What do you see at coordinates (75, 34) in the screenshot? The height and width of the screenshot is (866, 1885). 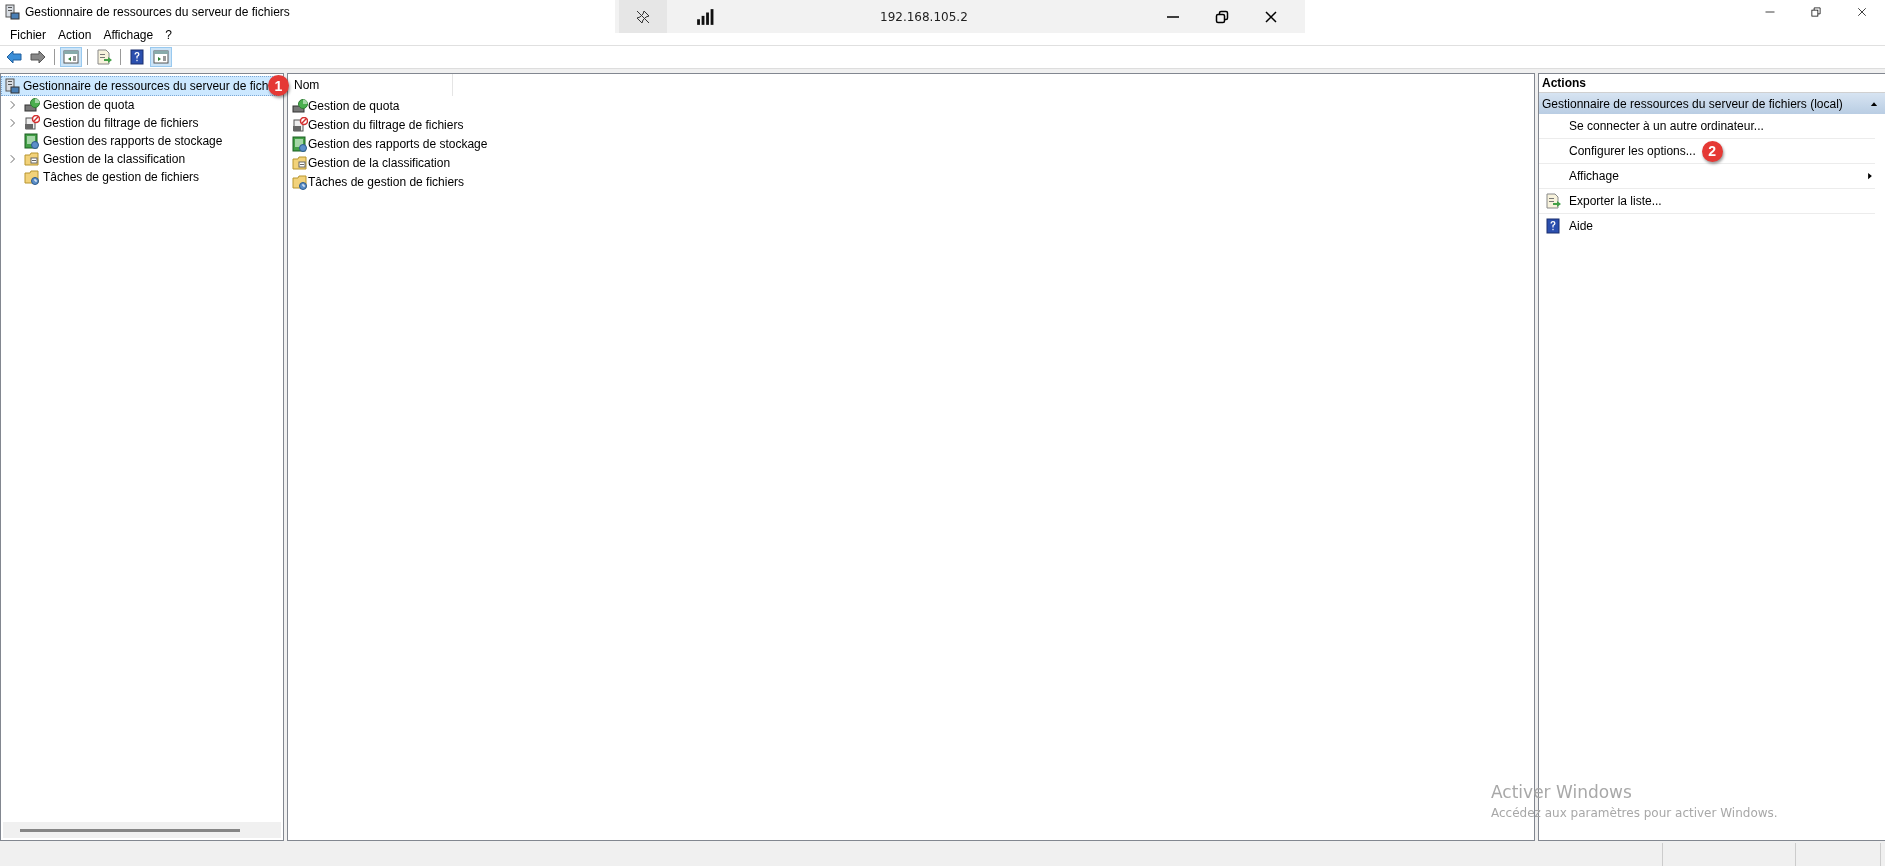 I see `menu-item: Action` at bounding box center [75, 34].